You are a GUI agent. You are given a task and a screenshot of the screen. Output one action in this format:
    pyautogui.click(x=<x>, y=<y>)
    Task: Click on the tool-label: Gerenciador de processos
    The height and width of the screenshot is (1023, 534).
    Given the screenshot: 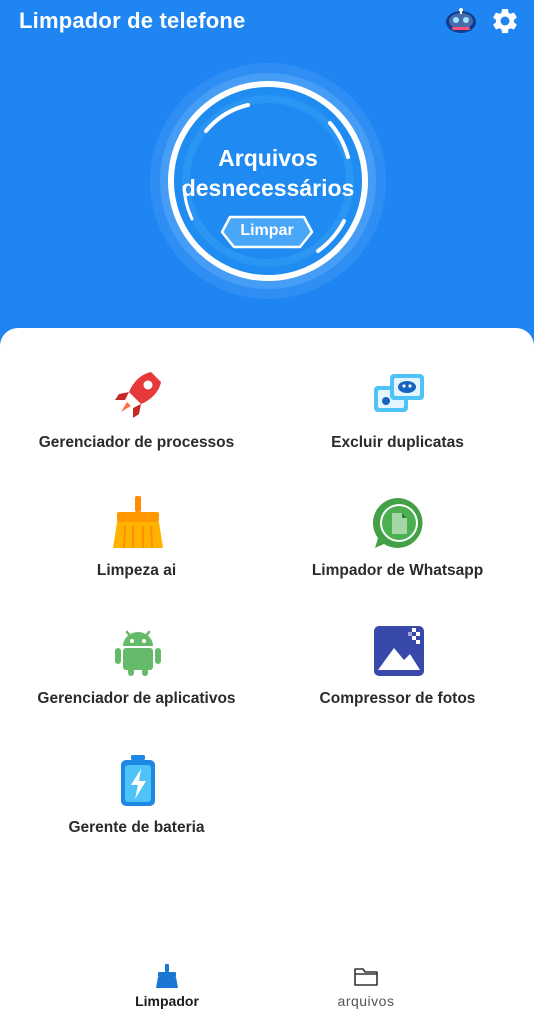 What is the action you would take?
    pyautogui.click(x=136, y=442)
    